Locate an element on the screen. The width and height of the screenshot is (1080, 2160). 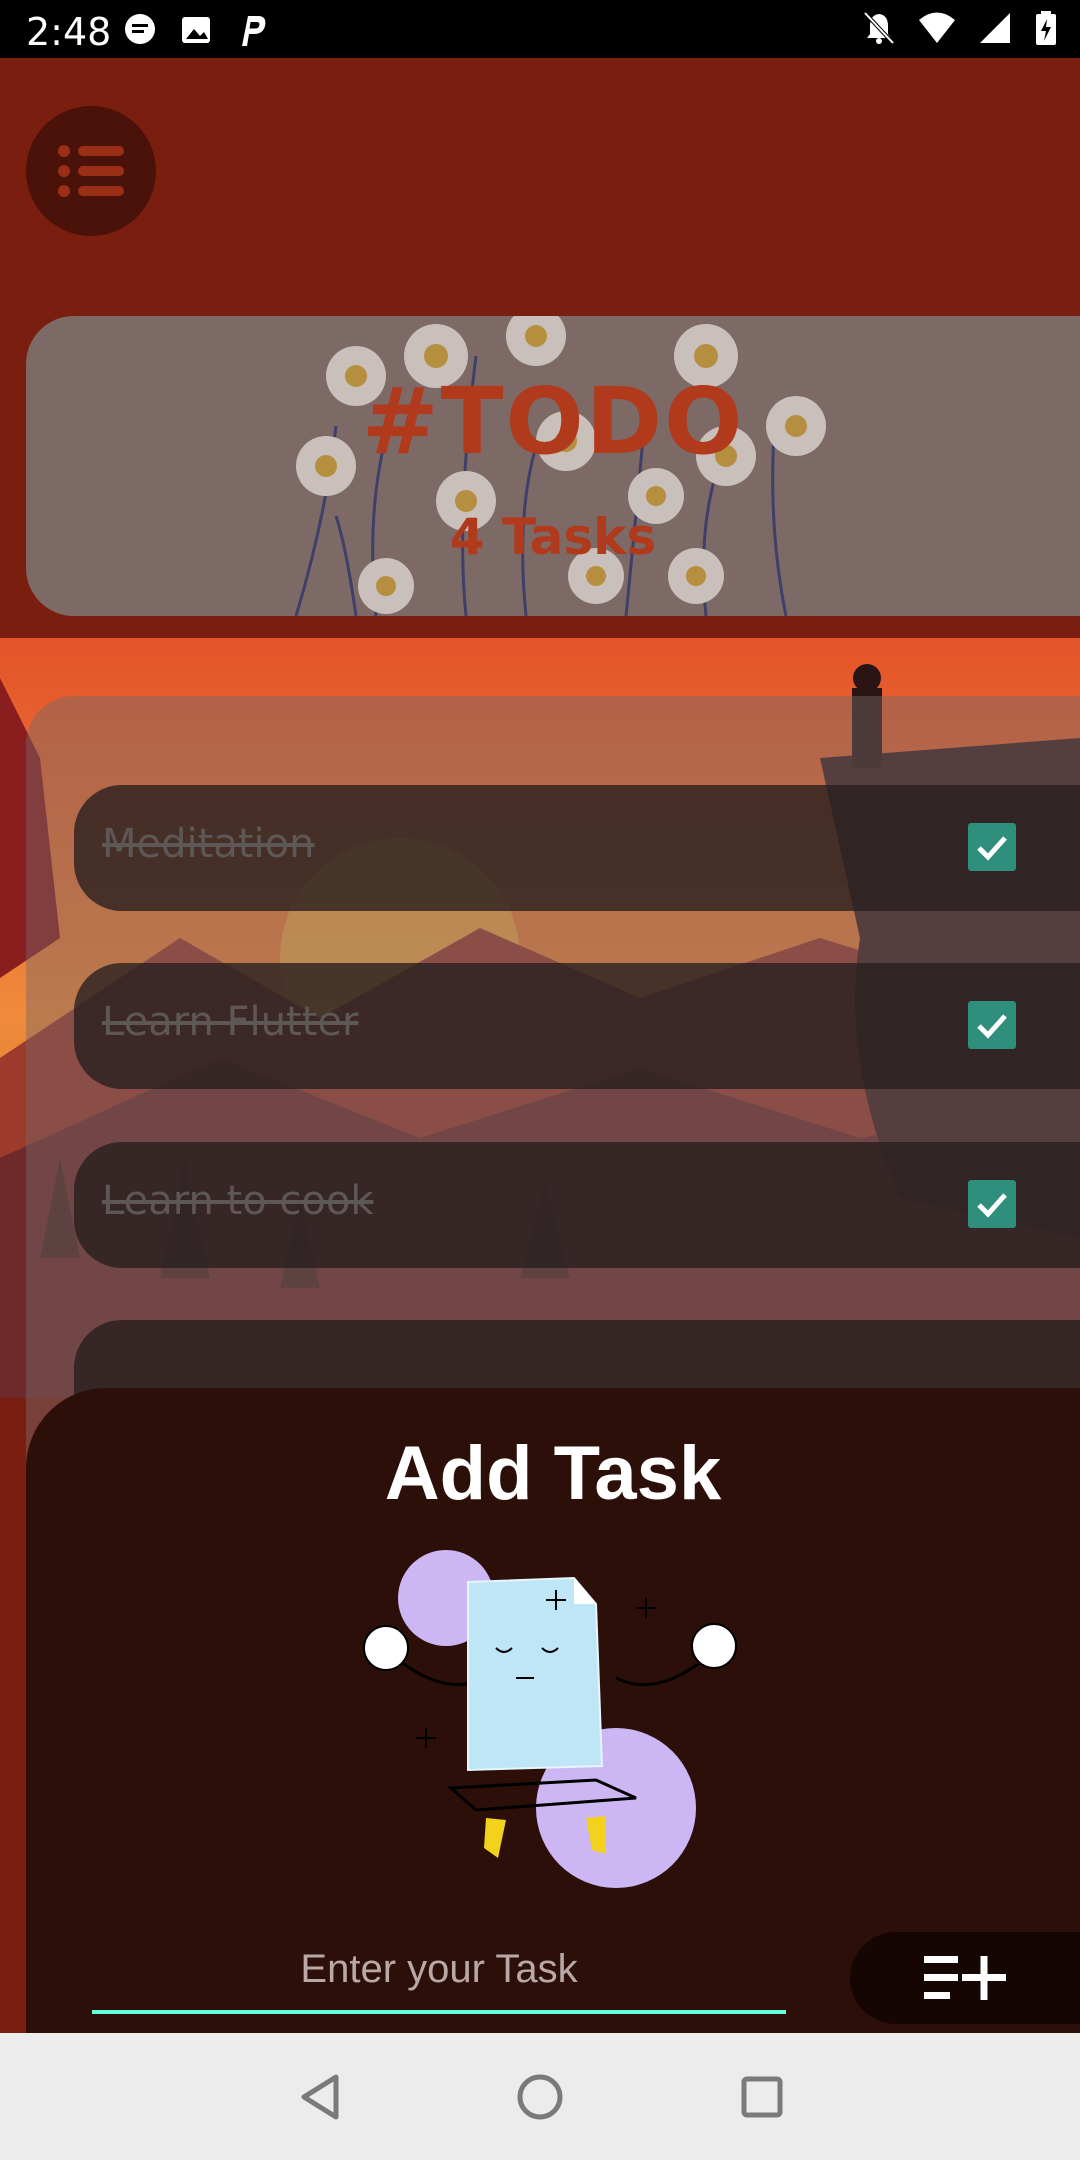
header-title: #TODO is located at coordinates (553, 421).